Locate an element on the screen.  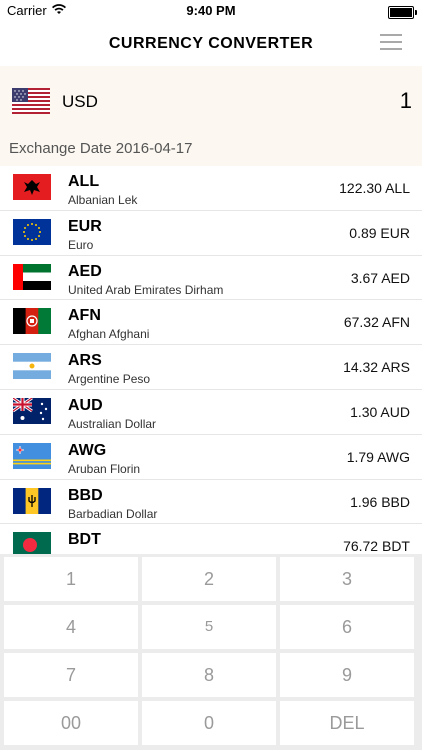
key-00: 00 is located at coordinates (71, 723).